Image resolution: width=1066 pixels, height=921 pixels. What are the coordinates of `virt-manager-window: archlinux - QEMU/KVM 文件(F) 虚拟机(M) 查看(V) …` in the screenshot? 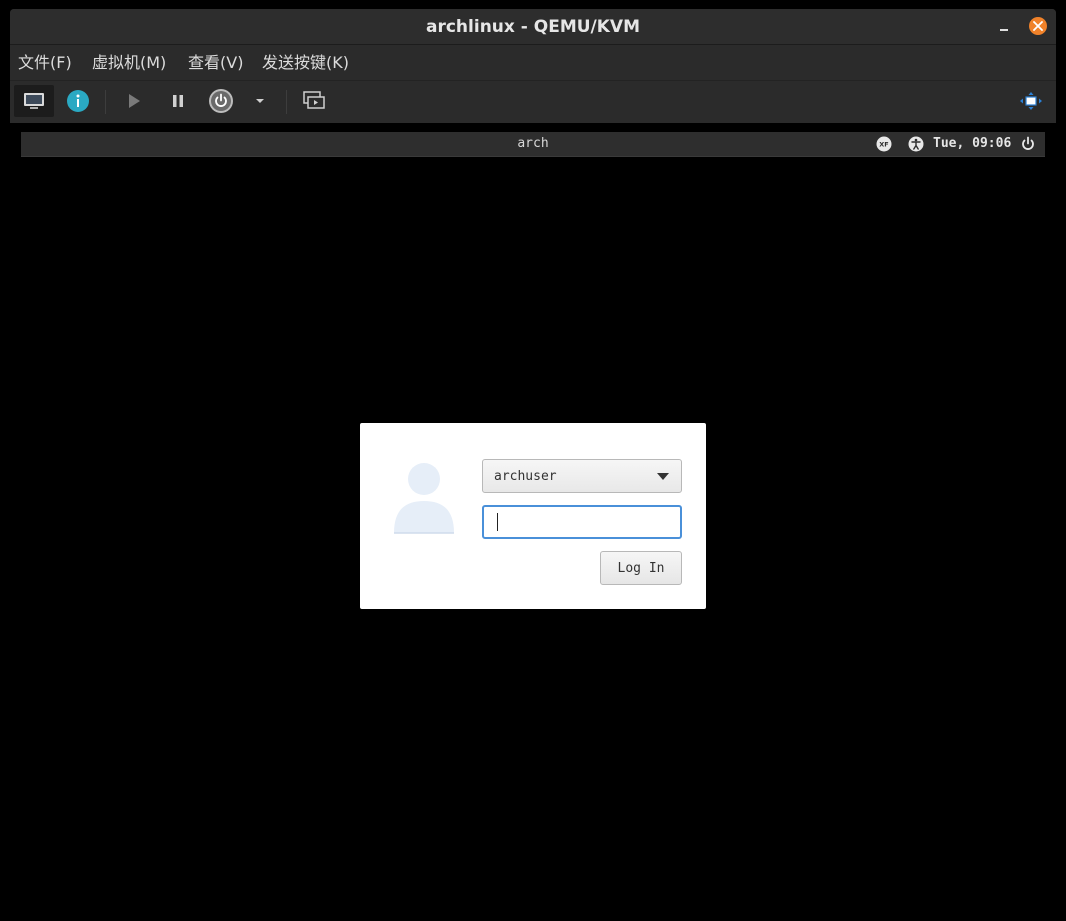 It's located at (533, 66).